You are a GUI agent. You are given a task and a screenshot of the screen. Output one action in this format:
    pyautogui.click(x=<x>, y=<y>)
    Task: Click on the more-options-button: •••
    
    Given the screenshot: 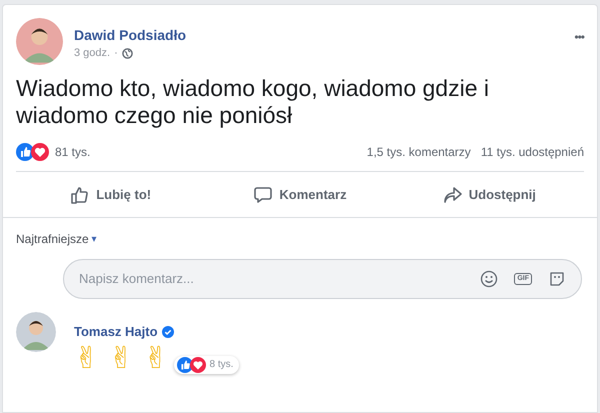 What is the action you would take?
    pyautogui.click(x=579, y=37)
    